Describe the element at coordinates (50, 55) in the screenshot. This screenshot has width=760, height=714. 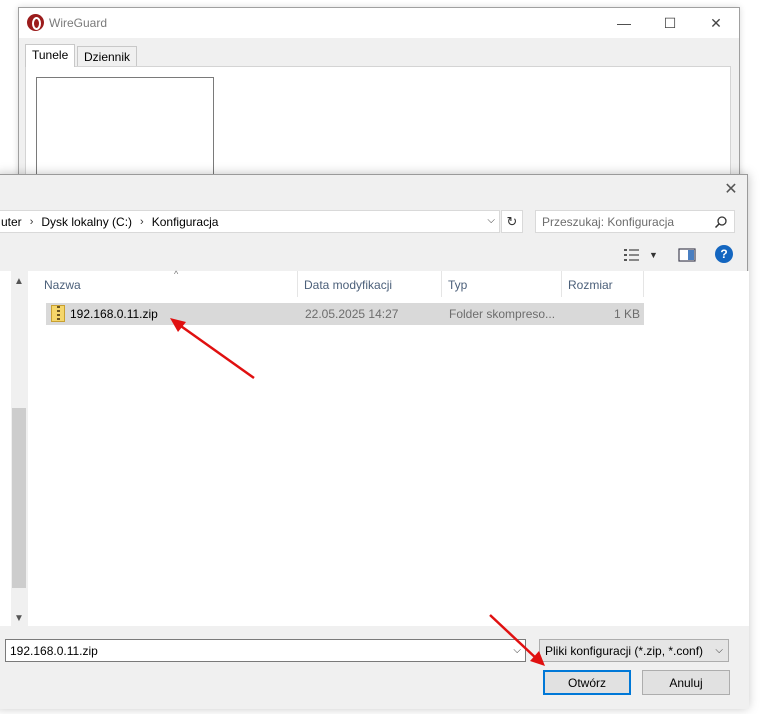
I see `tab-tunele: Tunele` at that location.